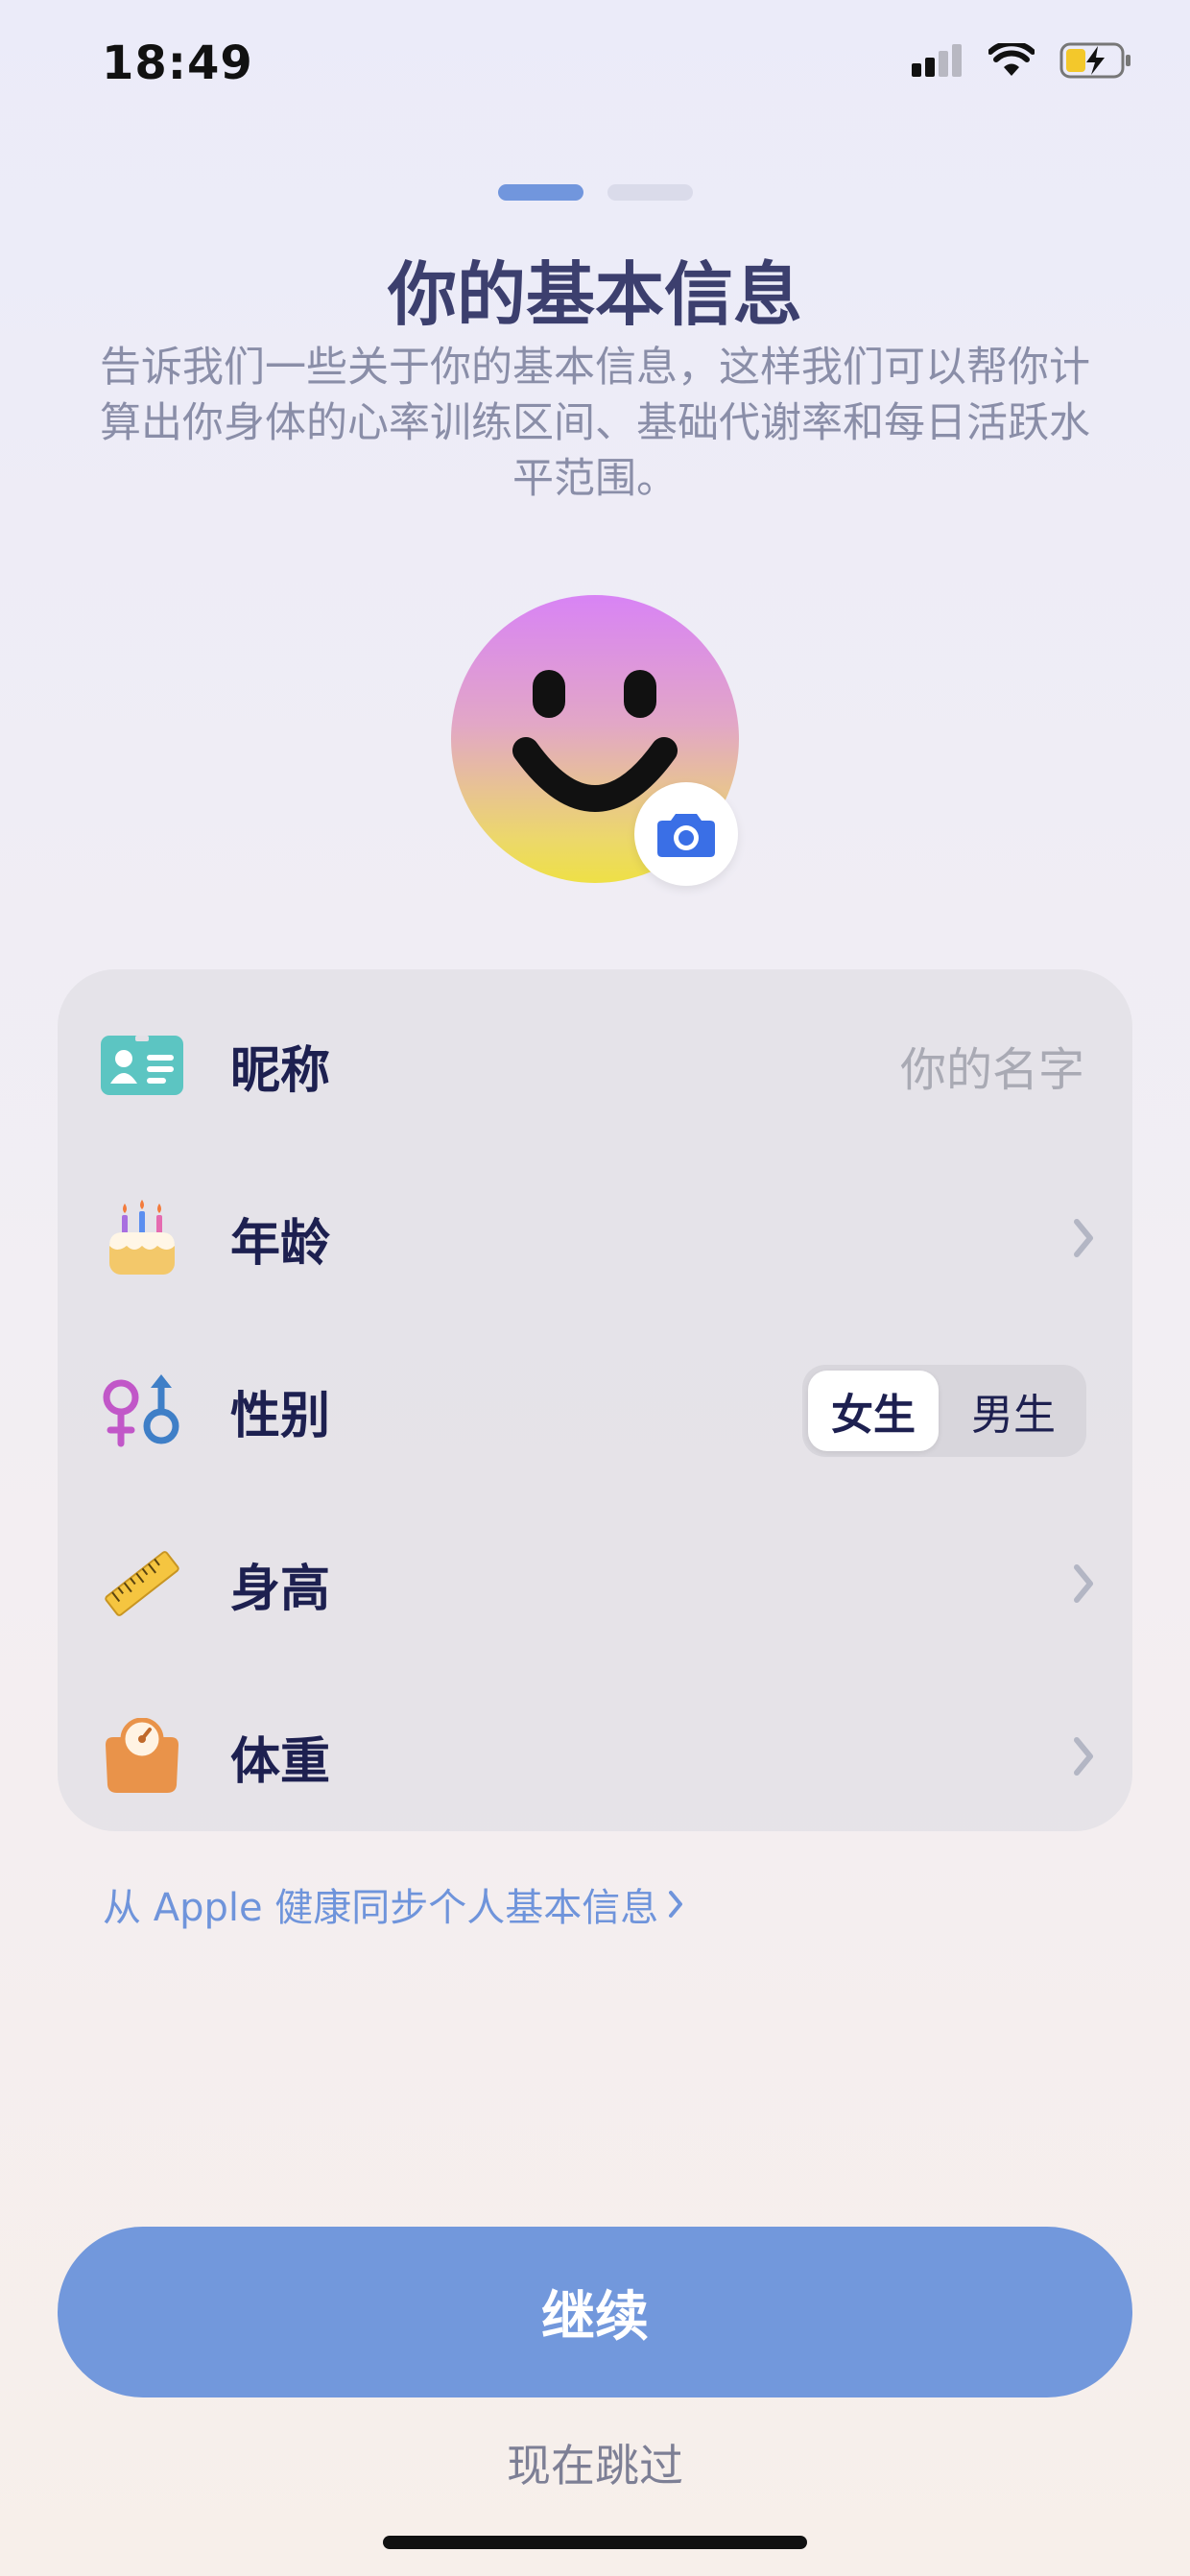 Image resolution: width=1190 pixels, height=2576 pixels. I want to click on gender-label: 性别, so click(281, 1416).